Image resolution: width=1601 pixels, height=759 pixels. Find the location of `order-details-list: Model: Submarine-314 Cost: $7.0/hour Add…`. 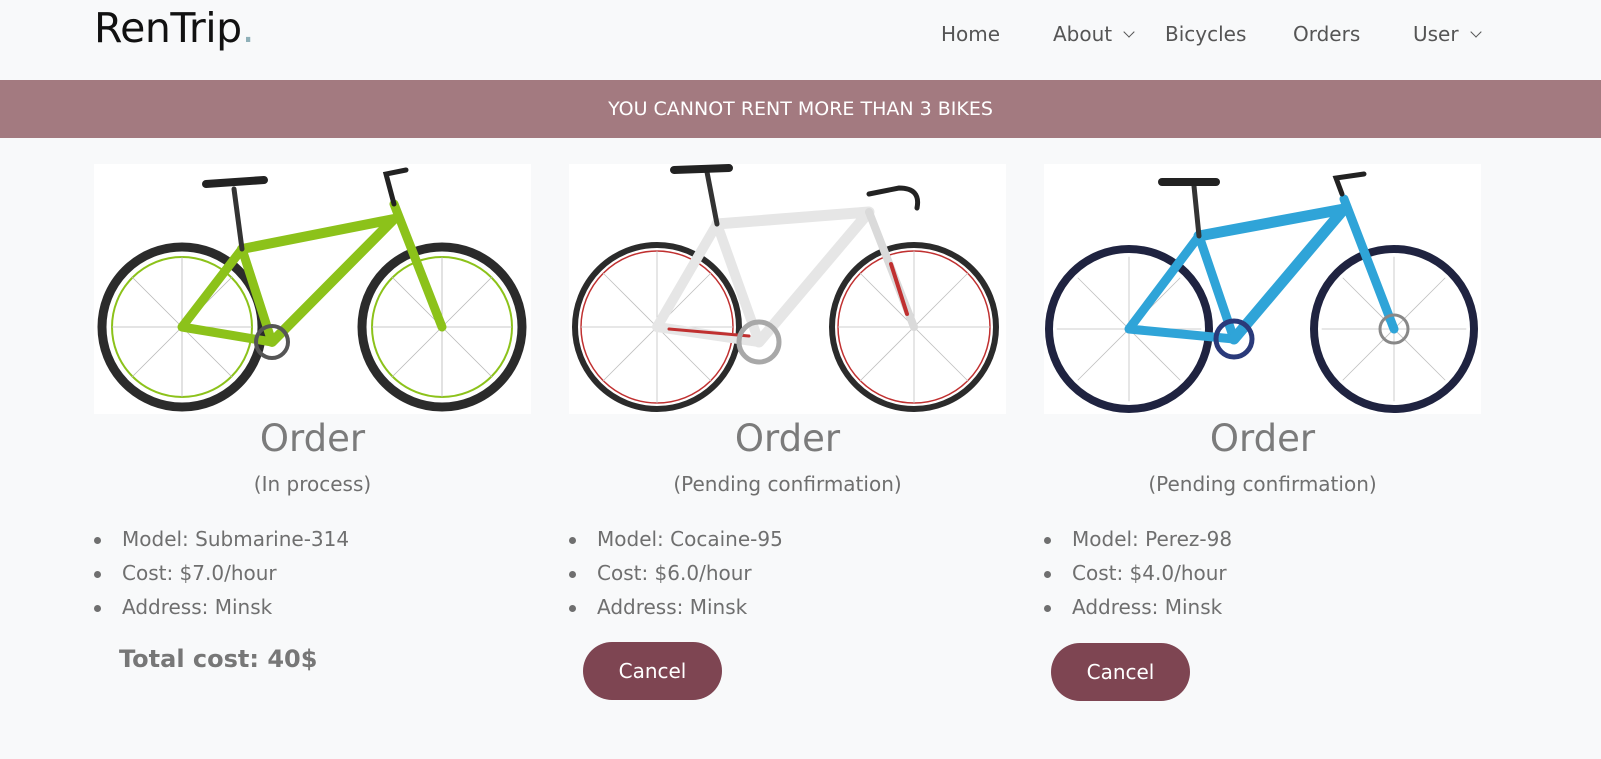

order-details-list: Model: Submarine-314 Cost: $7.0/hour Add… is located at coordinates (312, 573).